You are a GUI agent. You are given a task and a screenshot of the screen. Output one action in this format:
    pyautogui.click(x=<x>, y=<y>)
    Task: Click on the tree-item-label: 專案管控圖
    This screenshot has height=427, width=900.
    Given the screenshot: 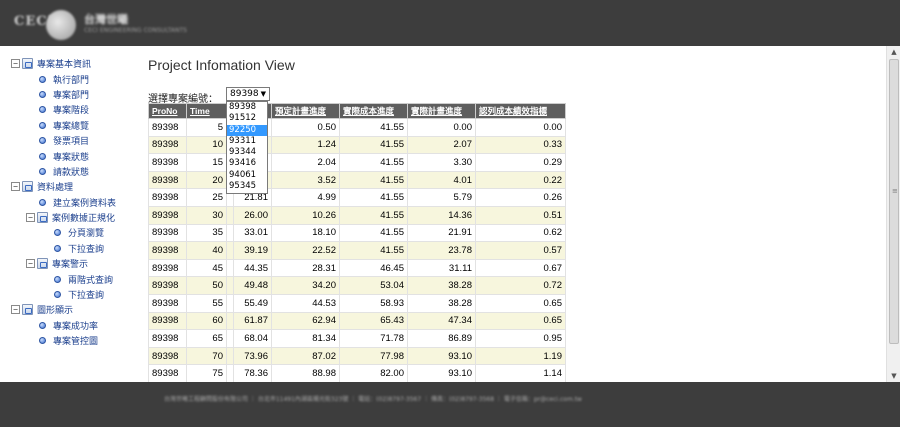 What is the action you would take?
    pyautogui.click(x=75, y=340)
    